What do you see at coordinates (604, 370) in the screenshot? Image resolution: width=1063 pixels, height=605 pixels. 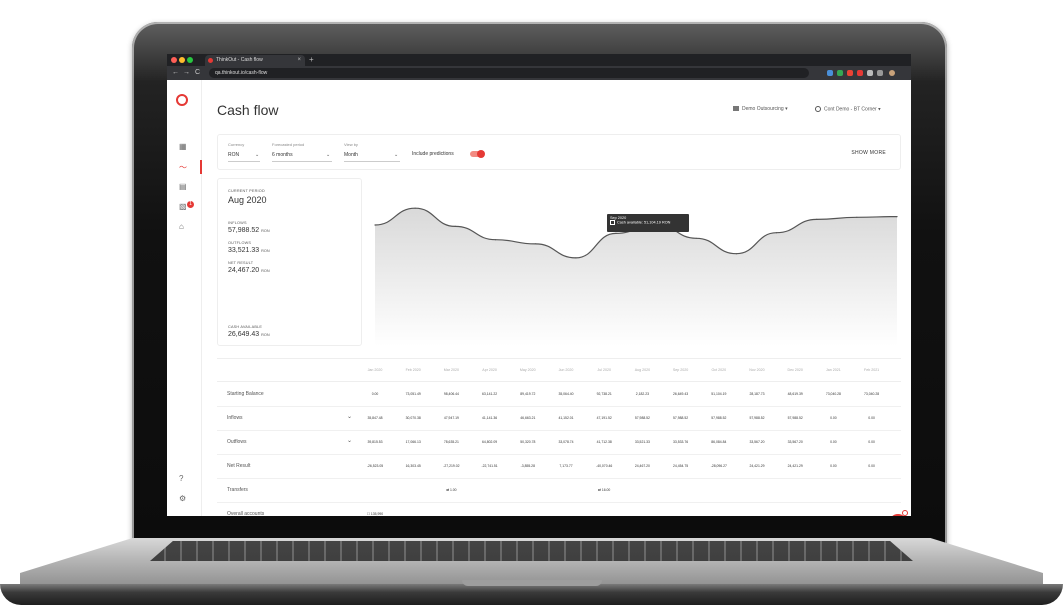 I see `column-header: Jul 2020` at bounding box center [604, 370].